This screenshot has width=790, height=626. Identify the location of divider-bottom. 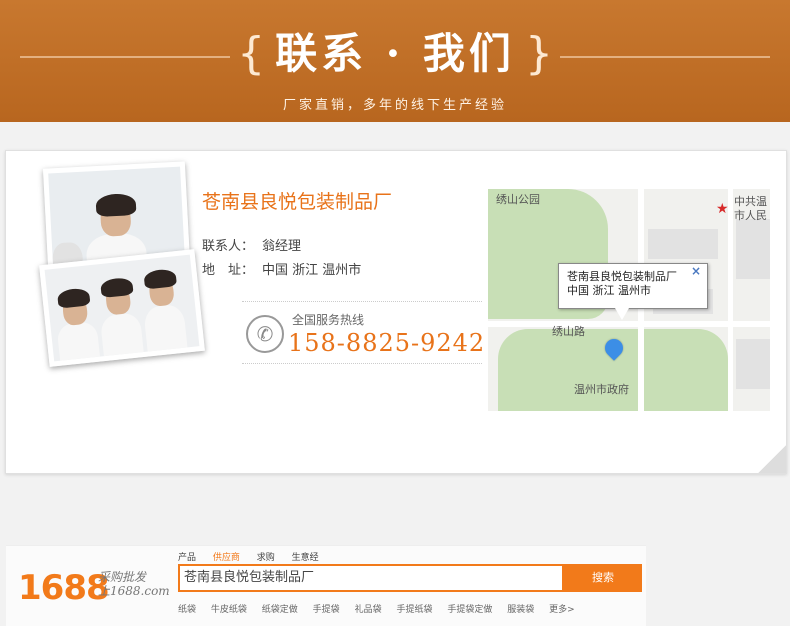
(362, 363).